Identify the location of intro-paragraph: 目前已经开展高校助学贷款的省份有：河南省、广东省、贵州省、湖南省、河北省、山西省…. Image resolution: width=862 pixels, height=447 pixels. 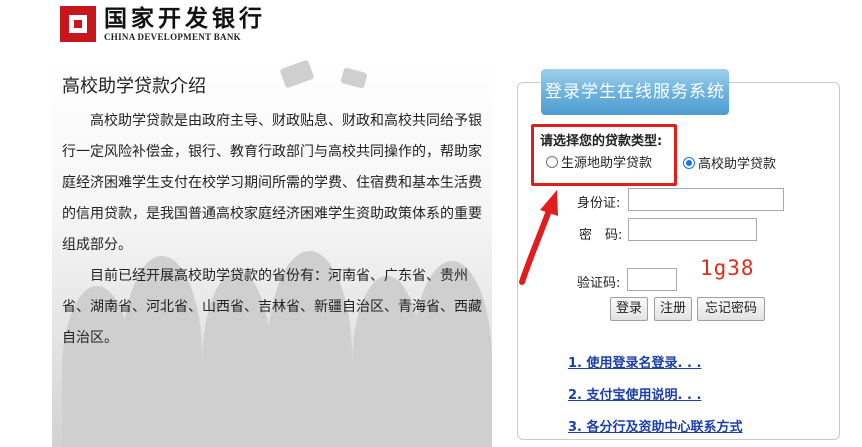
(272, 307).